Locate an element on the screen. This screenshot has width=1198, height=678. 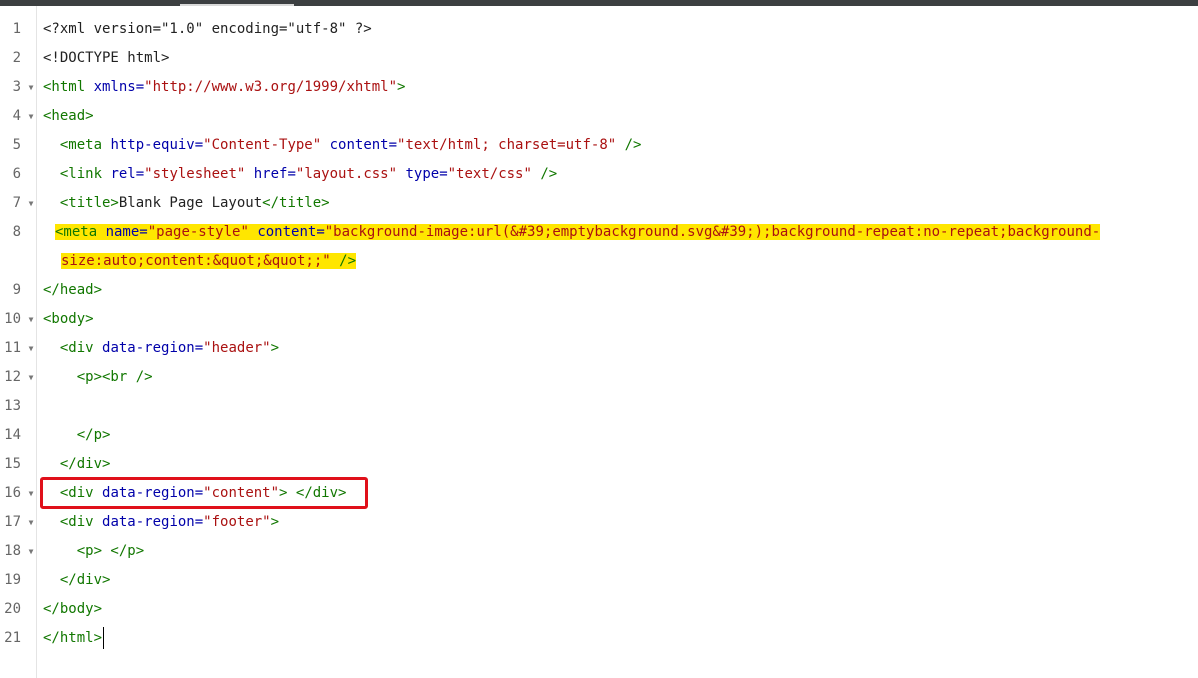
code-line: 2 <!DOCTYPE html> is located at coordinates (599, 58).